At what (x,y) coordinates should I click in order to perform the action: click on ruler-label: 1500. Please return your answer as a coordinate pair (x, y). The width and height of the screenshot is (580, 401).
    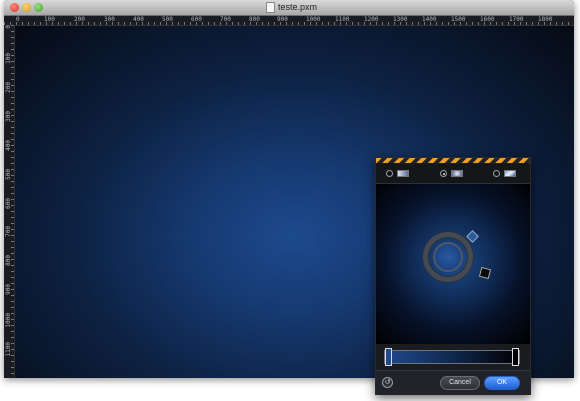
    Looking at the image, I should click on (458, 19).